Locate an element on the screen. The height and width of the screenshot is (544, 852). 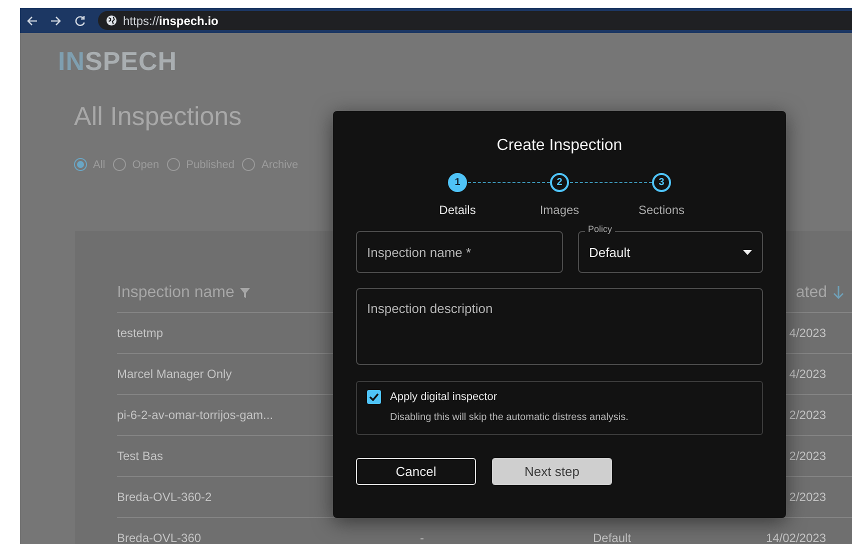
description-input-field: Inspection description is located at coordinates (559, 326).